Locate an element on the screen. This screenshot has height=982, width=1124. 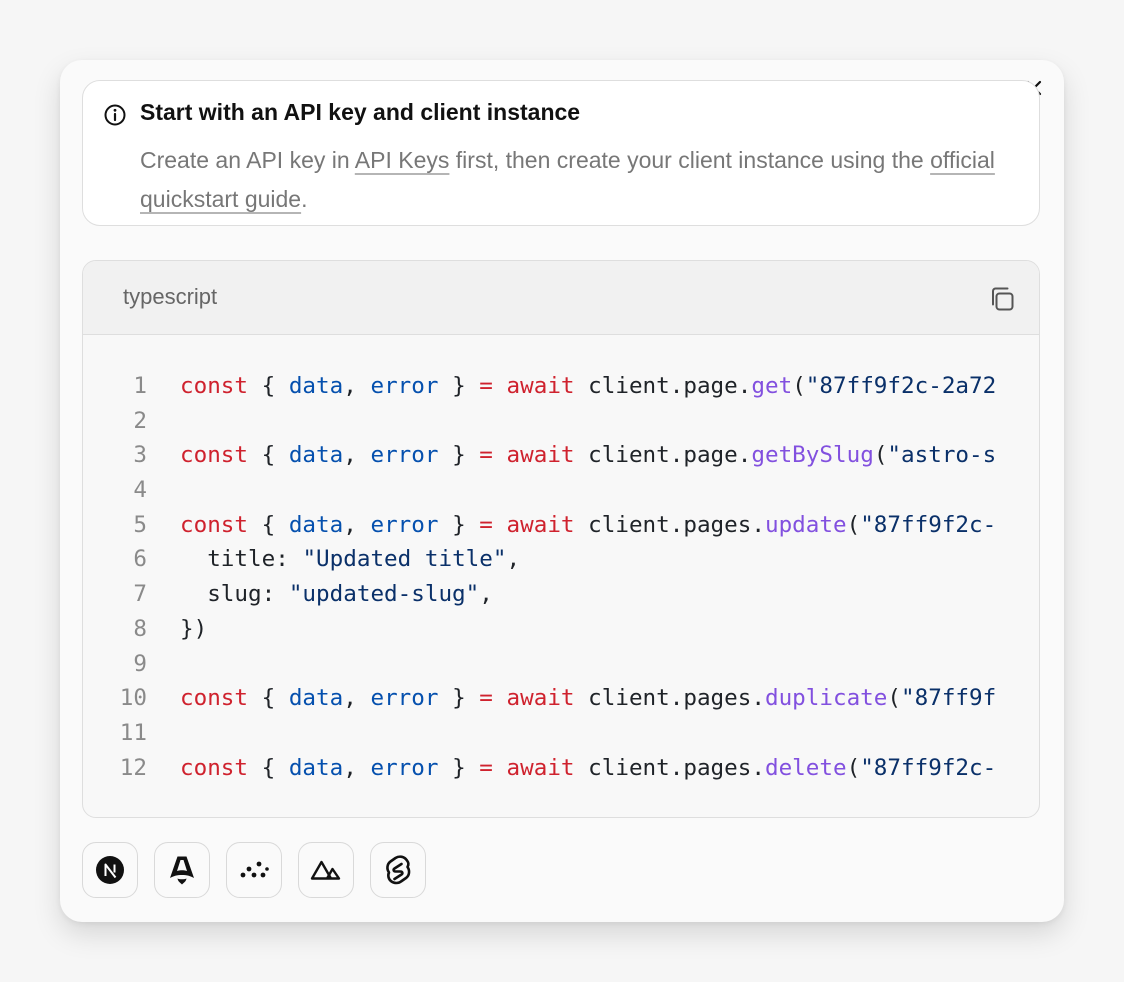
copy-icon is located at coordinates (1003, 299).